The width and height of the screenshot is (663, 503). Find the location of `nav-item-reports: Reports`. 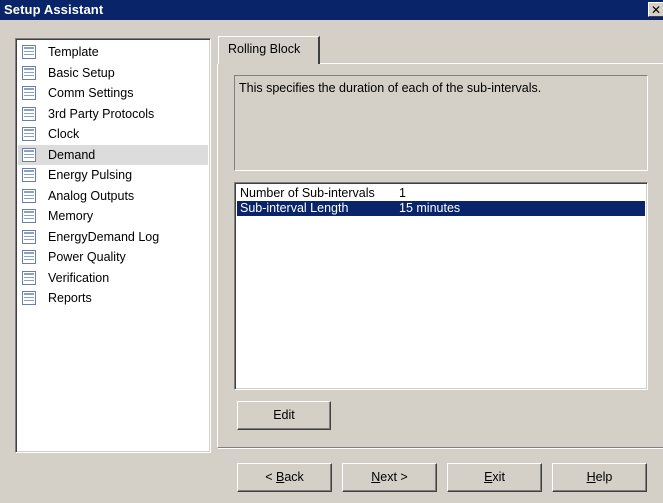

nav-item-reports: Reports is located at coordinates (113, 298).